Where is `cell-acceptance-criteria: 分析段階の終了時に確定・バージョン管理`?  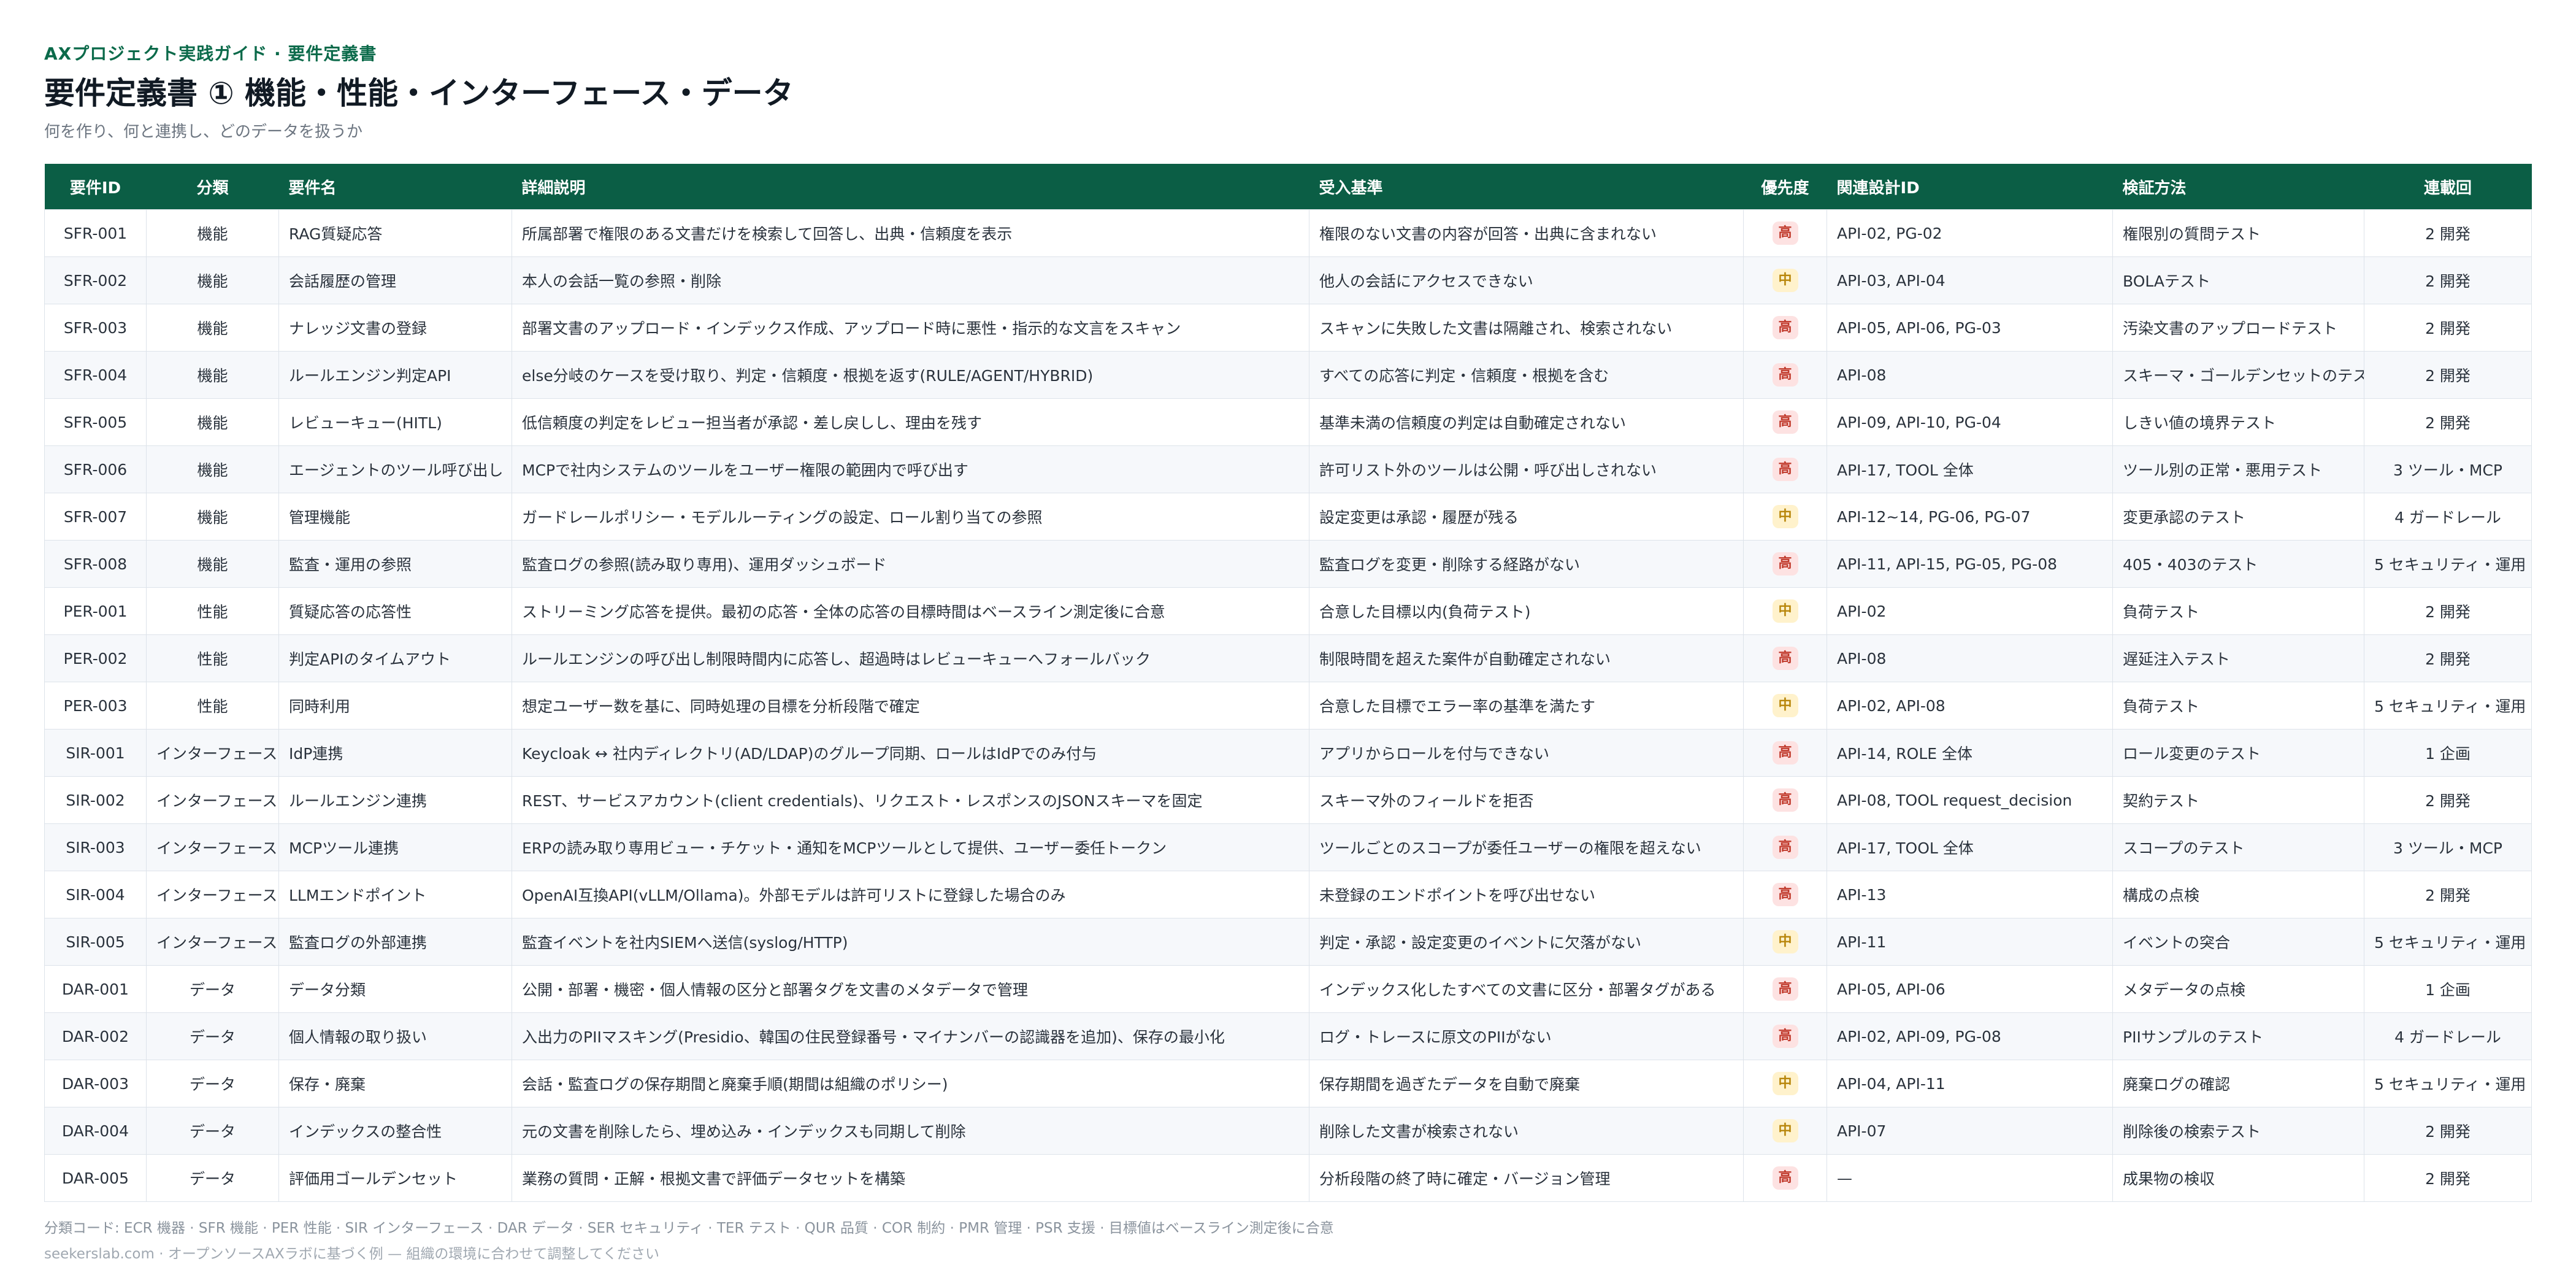
cell-acceptance-criteria: 分析段階の終了時に確定・バージョン管理 is located at coordinates (1526, 1178).